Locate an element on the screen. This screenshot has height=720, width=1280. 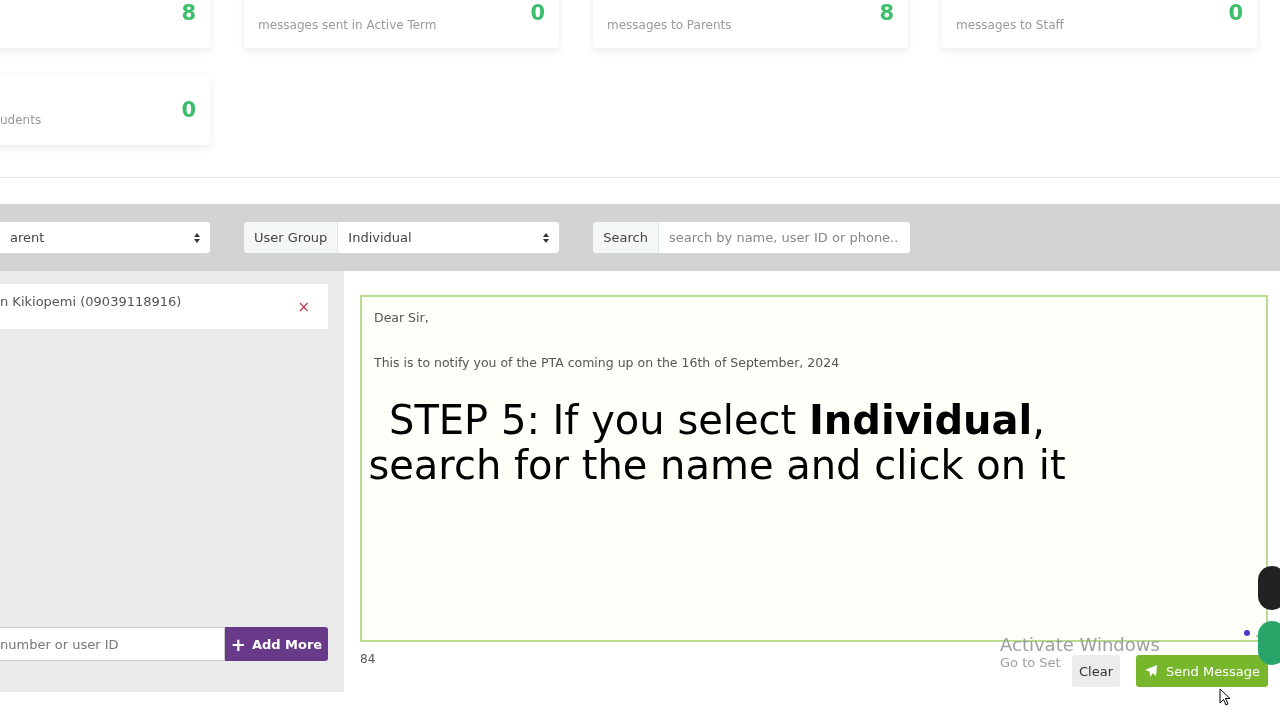
caption-text: STEP 5: If you select Individual, is located at coordinates (717, 420).